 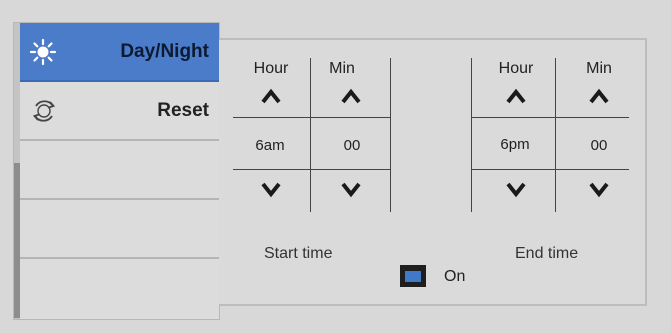 What do you see at coordinates (44, 111) in the screenshot?
I see `reset-icon` at bounding box center [44, 111].